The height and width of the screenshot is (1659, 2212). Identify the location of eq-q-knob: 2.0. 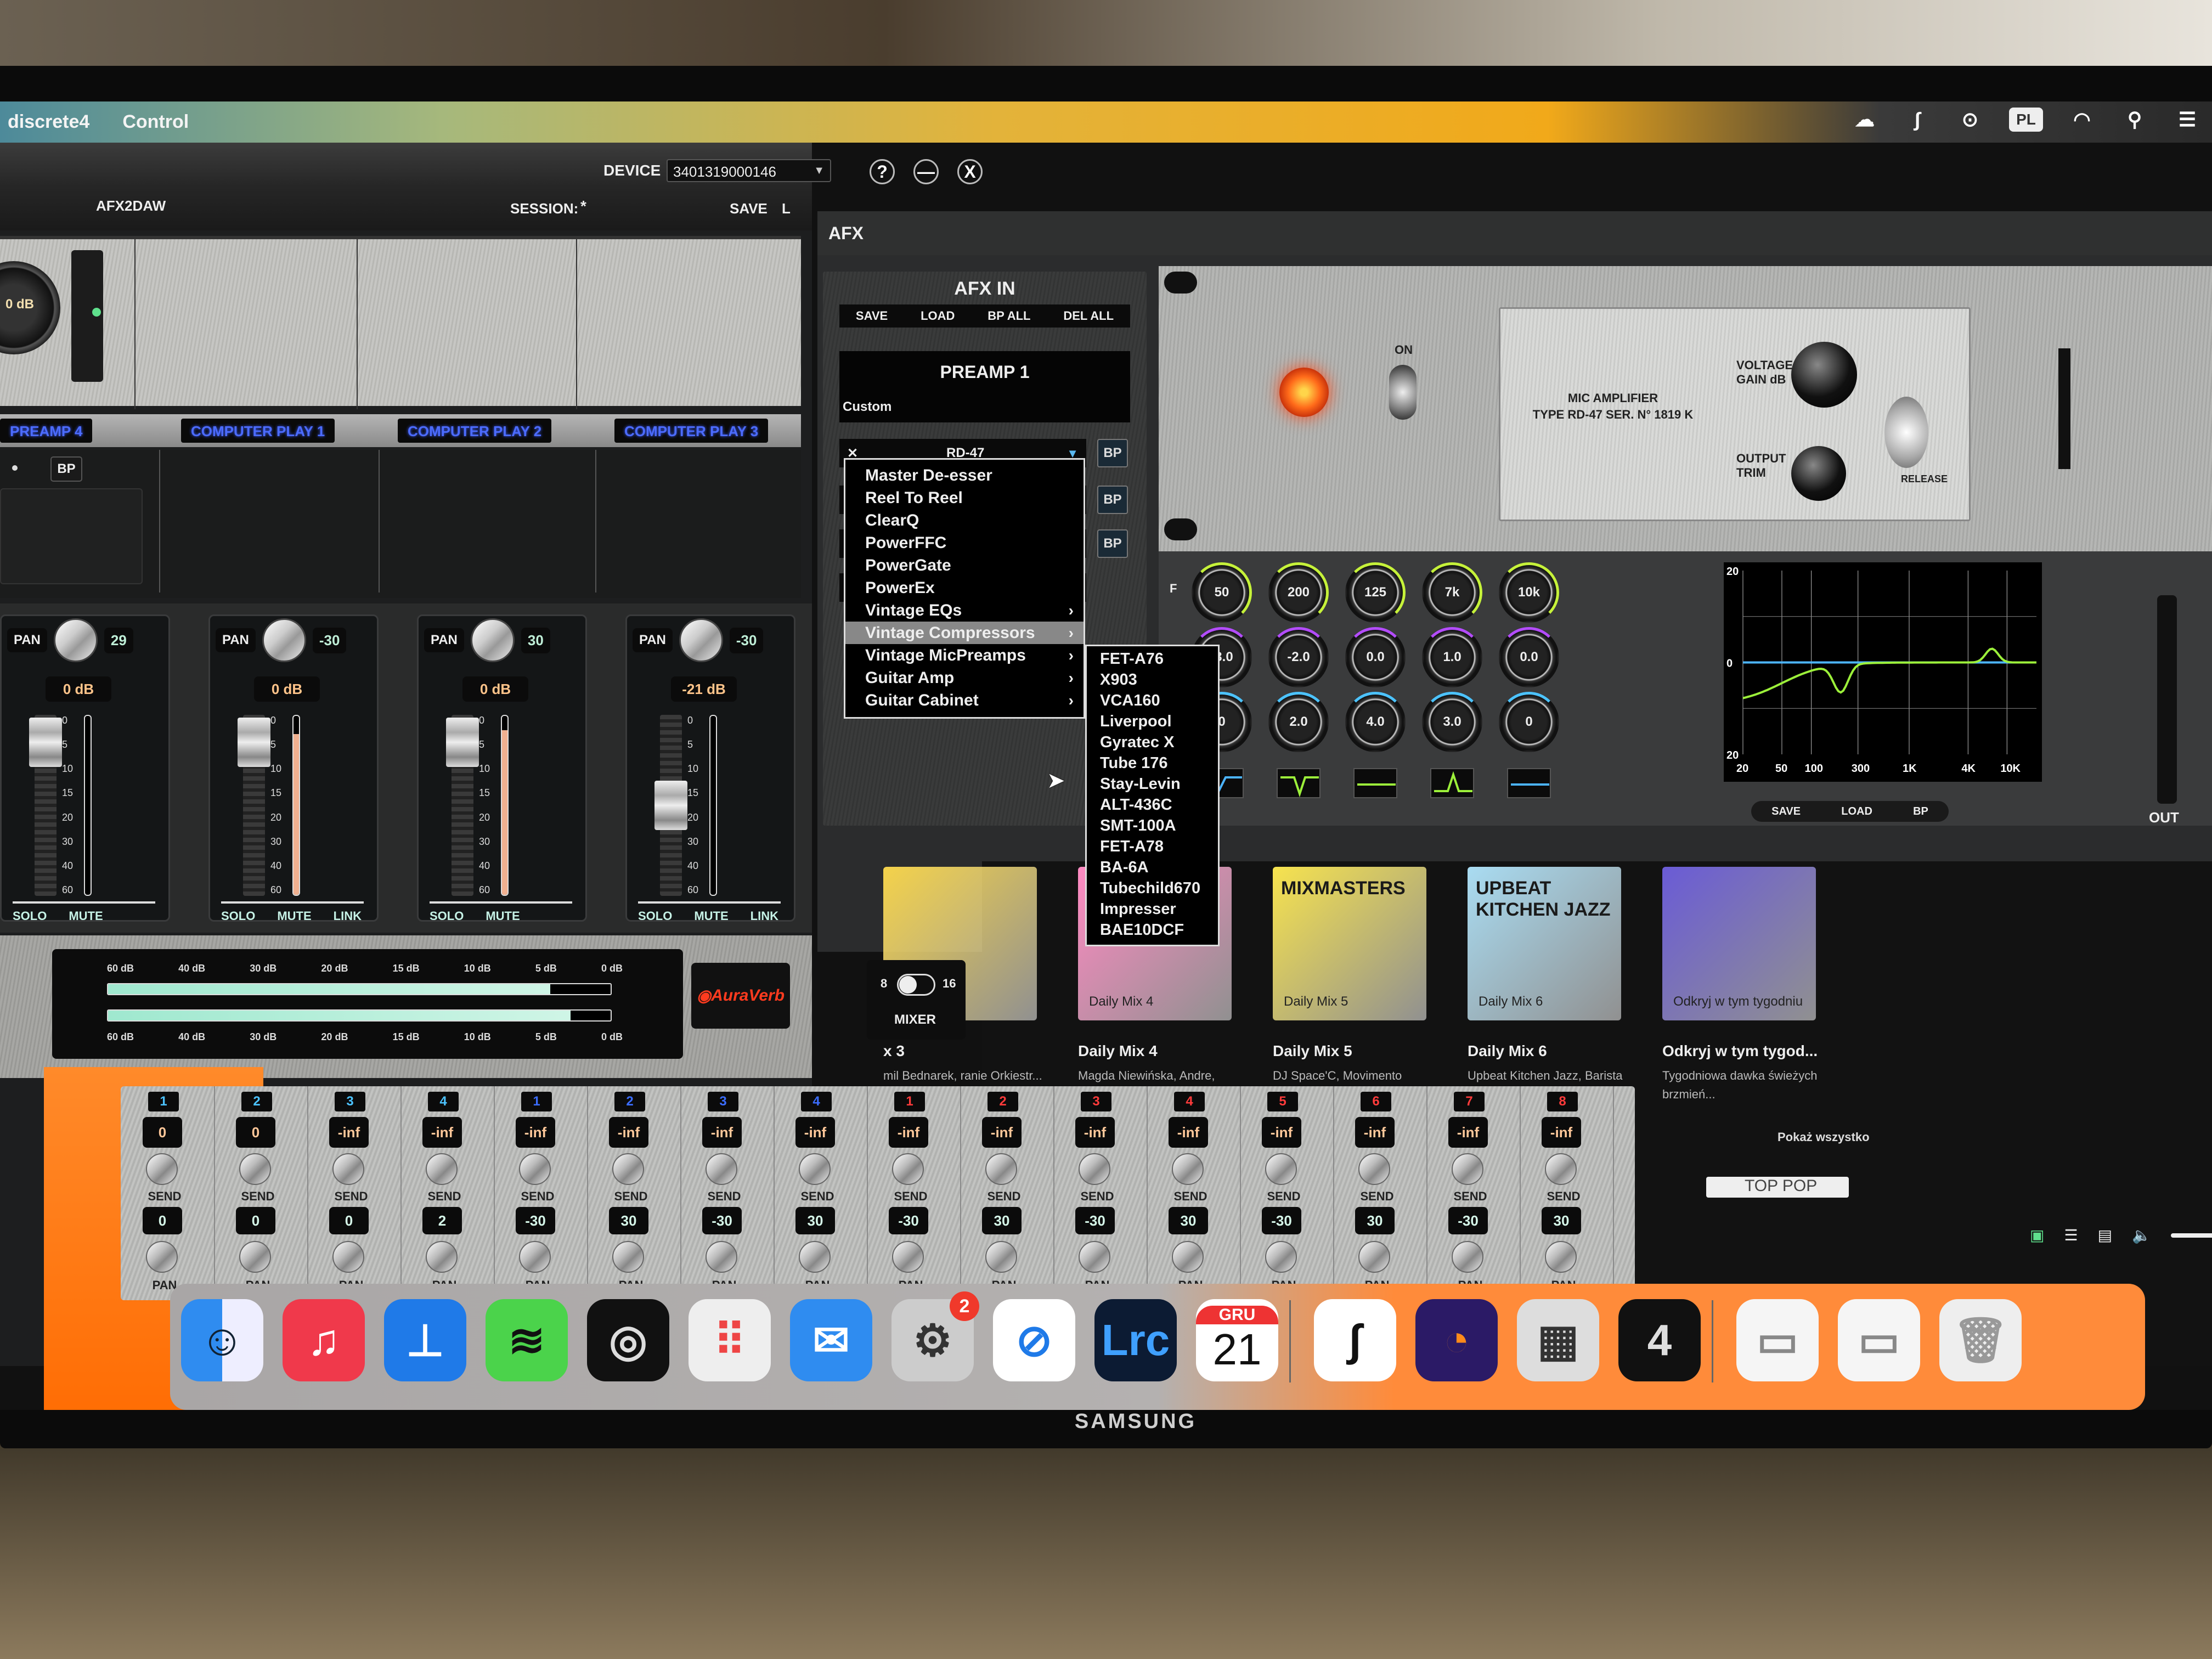
(1298, 722).